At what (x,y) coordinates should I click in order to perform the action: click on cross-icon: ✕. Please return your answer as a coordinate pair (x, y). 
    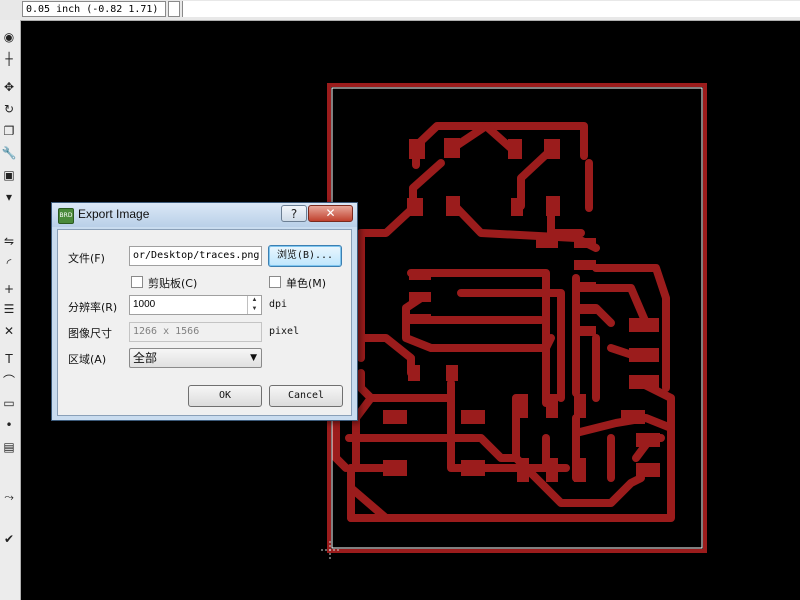
    Looking at the image, I should click on (9, 331).